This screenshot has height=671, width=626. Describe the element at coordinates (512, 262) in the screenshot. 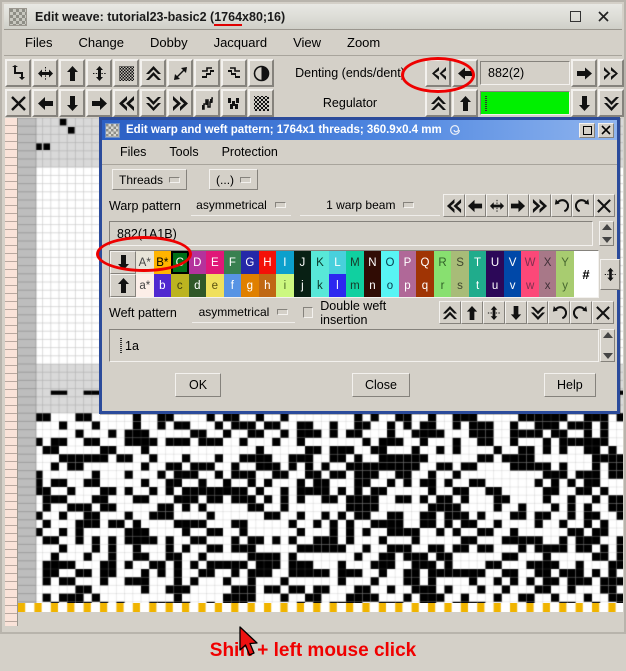

I see `palette-swatch-V: V` at that location.